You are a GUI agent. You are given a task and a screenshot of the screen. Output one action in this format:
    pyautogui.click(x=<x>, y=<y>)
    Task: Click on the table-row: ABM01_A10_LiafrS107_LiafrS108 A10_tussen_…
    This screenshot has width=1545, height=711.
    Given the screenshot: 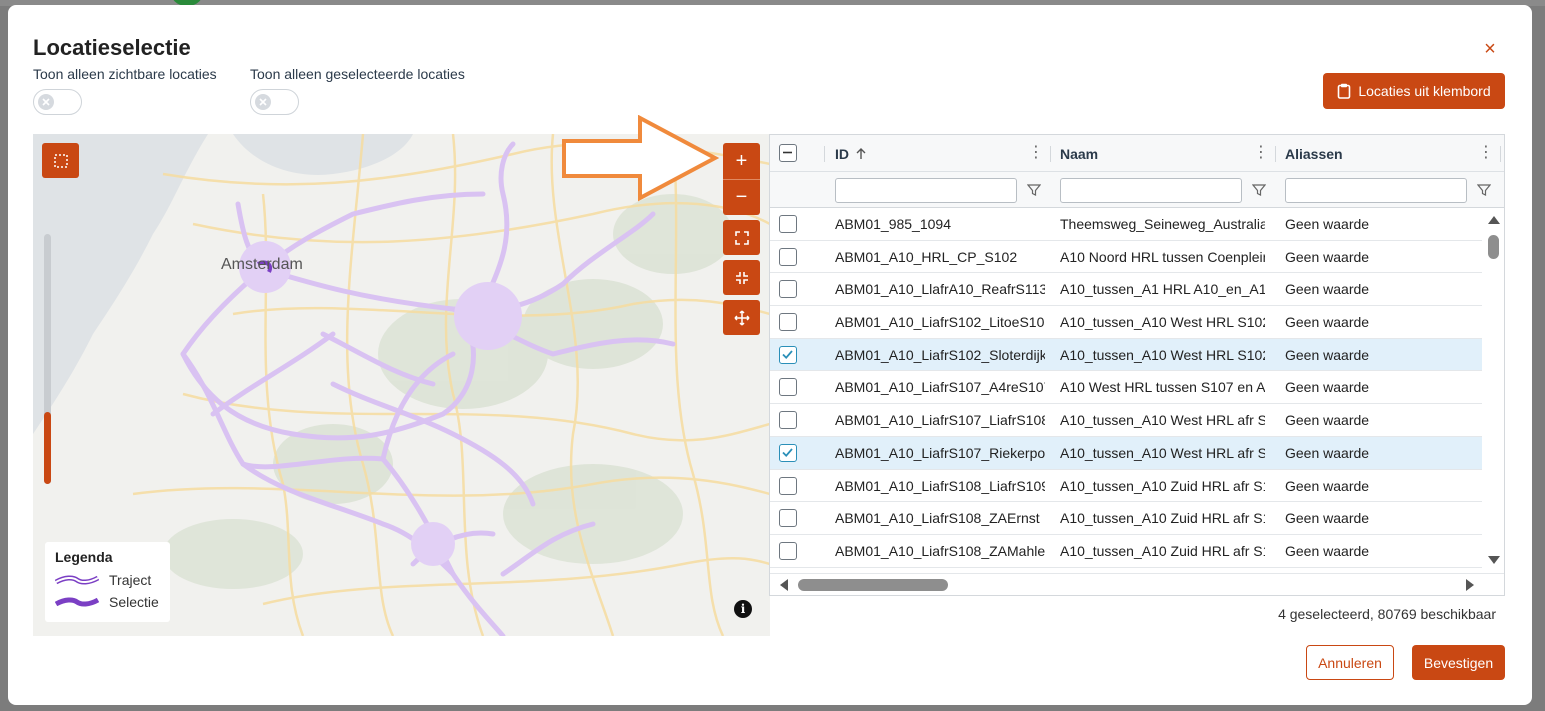 What is the action you would take?
    pyautogui.click(x=1126, y=420)
    